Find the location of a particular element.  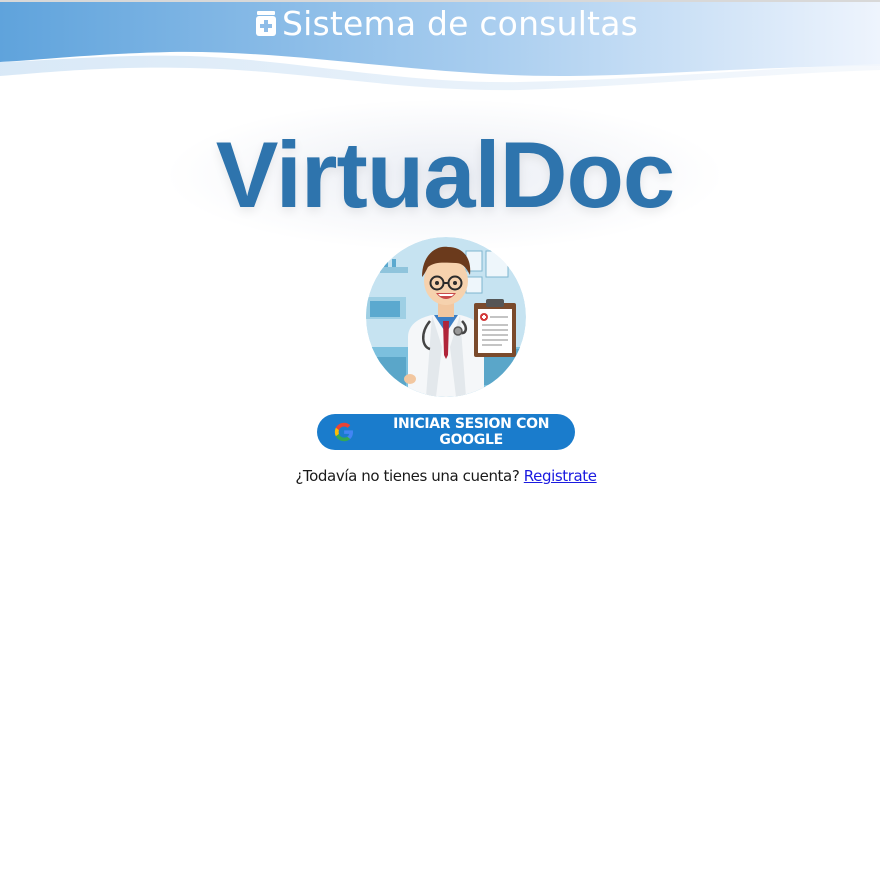

google-login-button: INICIAR SESION CON GOOGLE is located at coordinates (446, 432).